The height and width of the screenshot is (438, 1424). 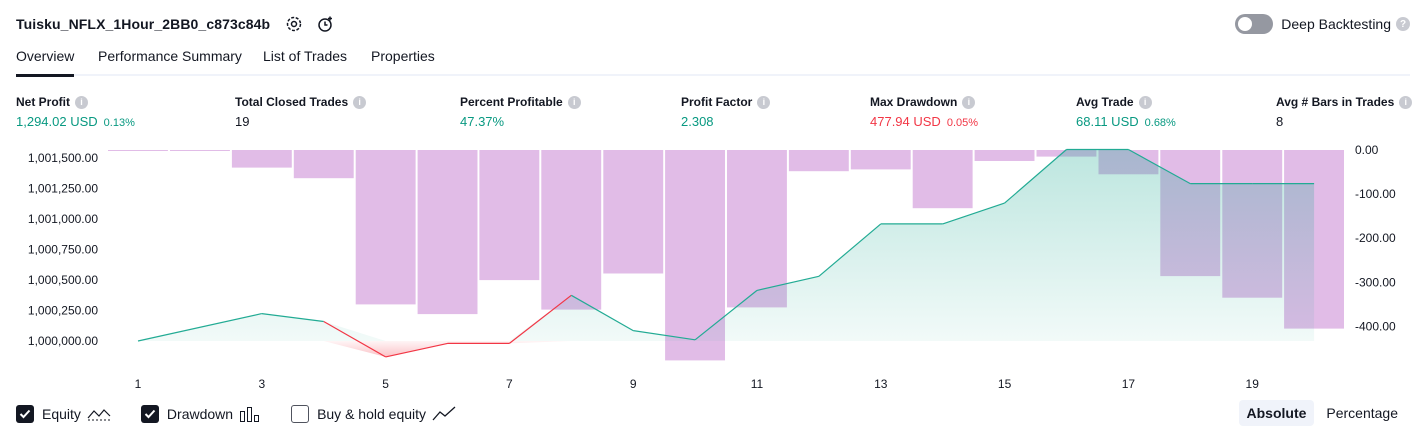 I want to click on metric-net-profit: Net Profit i 1,294.02 USD 0.13%, so click(x=75, y=111).